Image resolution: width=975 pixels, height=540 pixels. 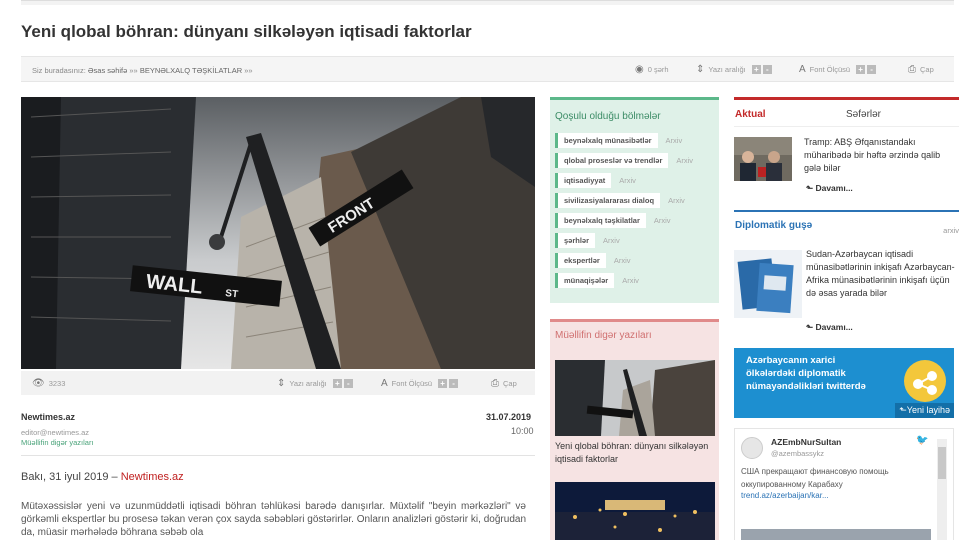 What do you see at coordinates (700, 69) in the screenshot?
I see `line-spacing-icon: ⇕` at bounding box center [700, 69].